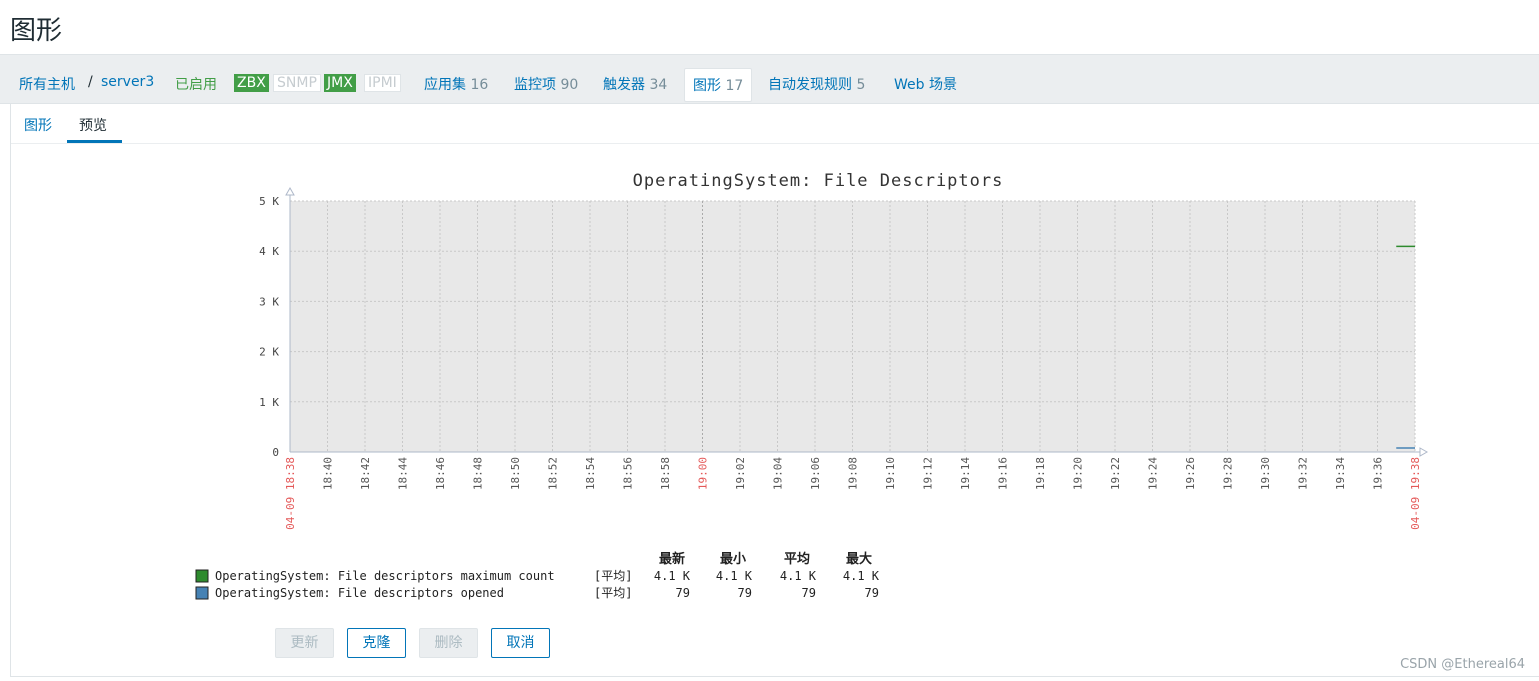 Image resolution: width=1539 pixels, height=681 pixels. Describe the element at coordinates (448, 643) in the screenshot. I see `delete-button: 删除` at that location.